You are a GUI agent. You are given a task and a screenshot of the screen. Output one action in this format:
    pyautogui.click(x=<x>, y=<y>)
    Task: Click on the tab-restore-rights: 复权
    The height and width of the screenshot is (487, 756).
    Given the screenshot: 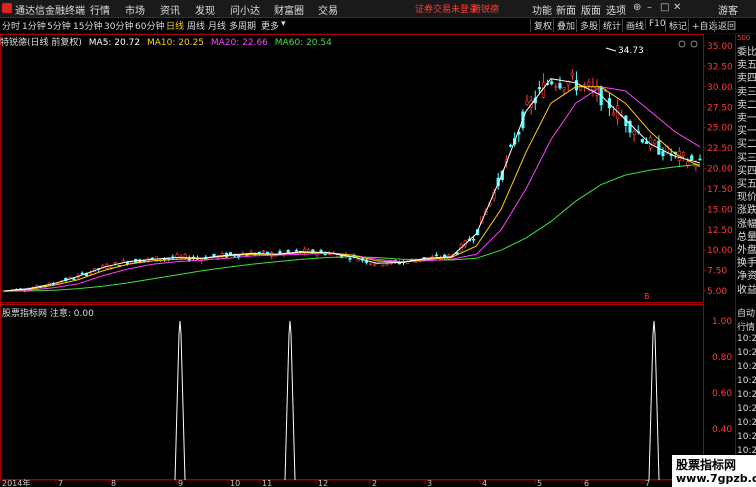 What is the action you would take?
    pyautogui.click(x=541, y=25)
    